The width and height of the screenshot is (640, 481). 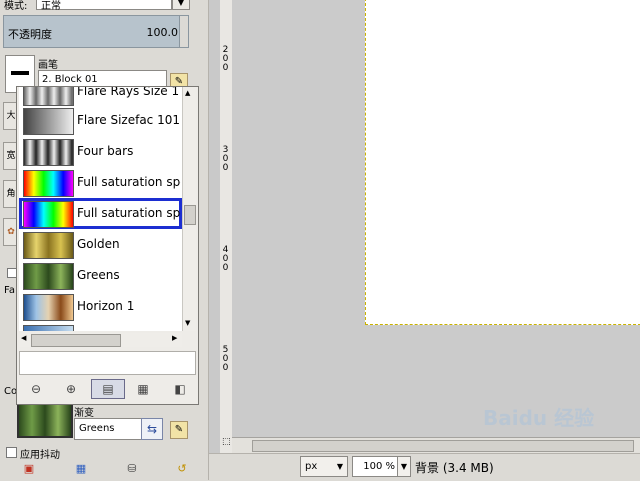 What do you see at coordinates (225, 359) in the screenshot?
I see `ruler-mark: 5 0 0` at bounding box center [225, 359].